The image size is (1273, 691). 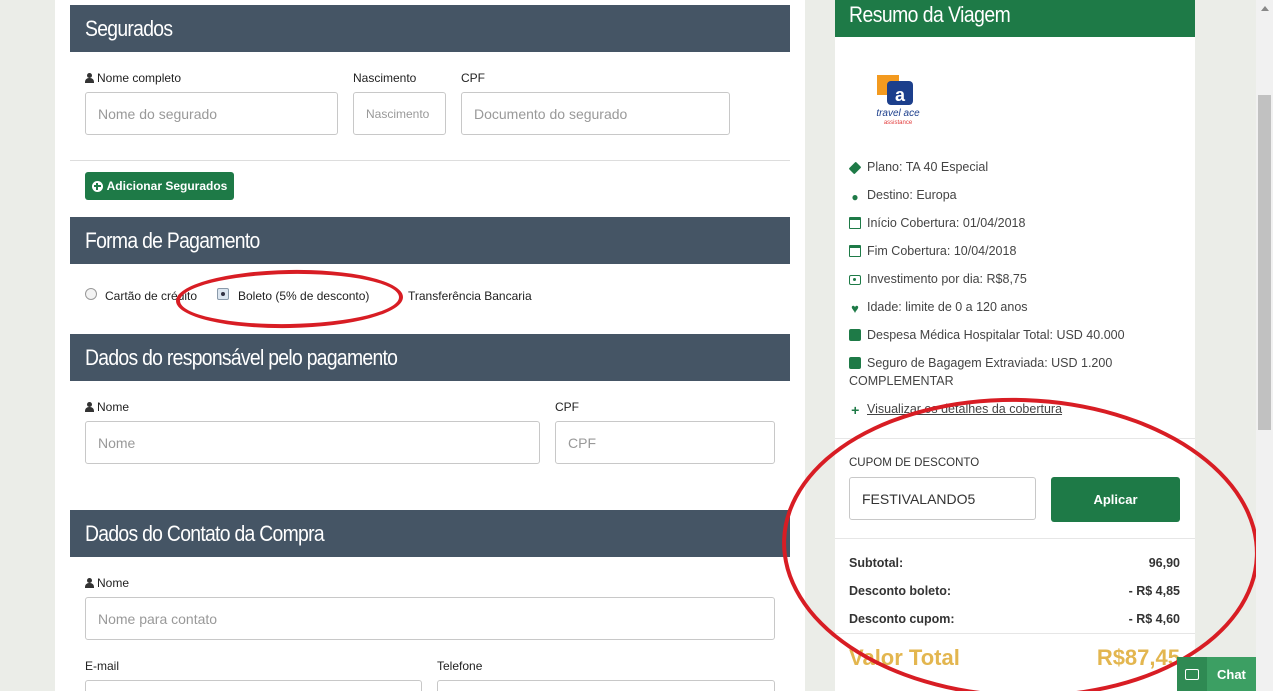 What do you see at coordinates (430, 357) in the screenshot?
I see `responsavel-header: Dados do responsável pelo pagamento` at bounding box center [430, 357].